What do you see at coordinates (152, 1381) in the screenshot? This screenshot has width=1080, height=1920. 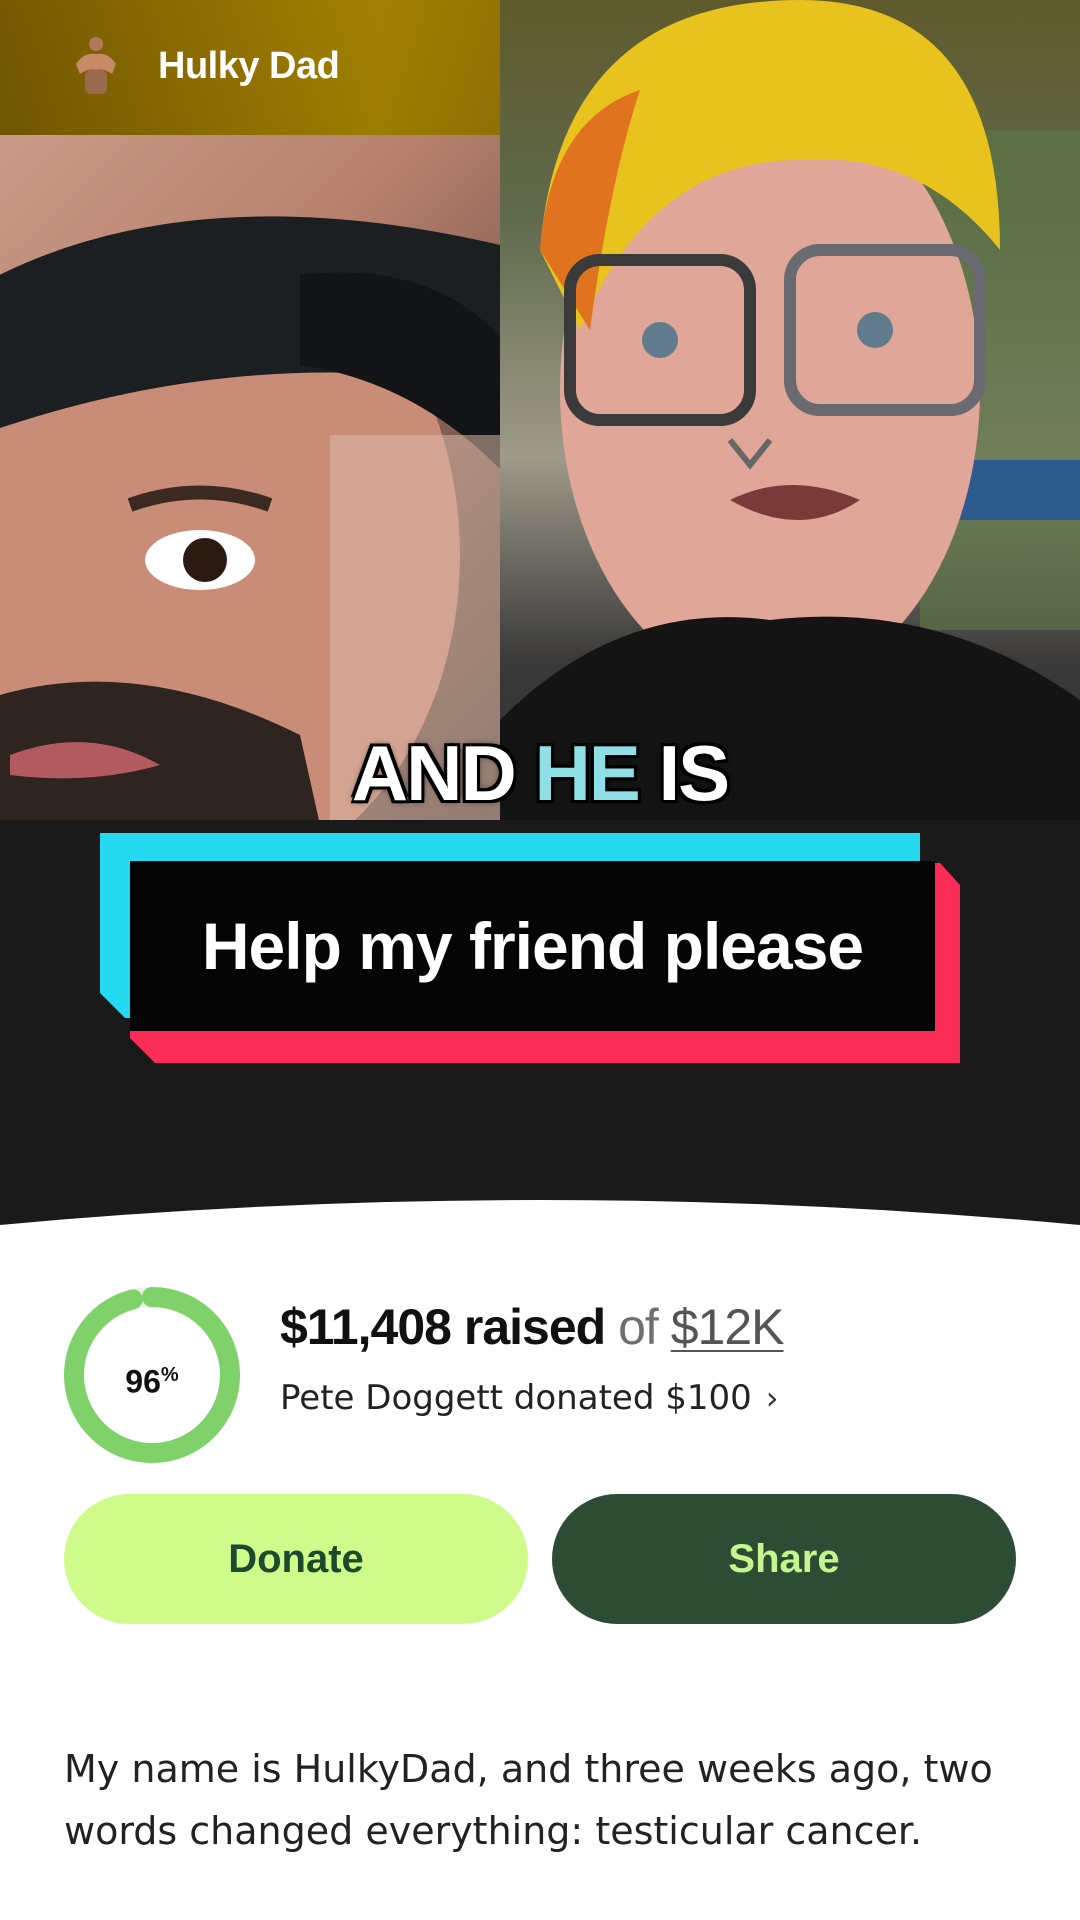 I see `progress-percent: 96%` at bounding box center [152, 1381].